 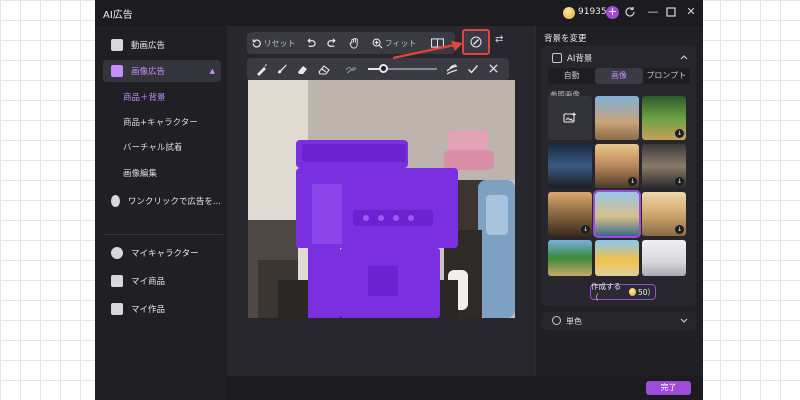 What do you see at coordinates (351, 70) in the screenshot?
I see `thickness-icon` at bounding box center [351, 70].